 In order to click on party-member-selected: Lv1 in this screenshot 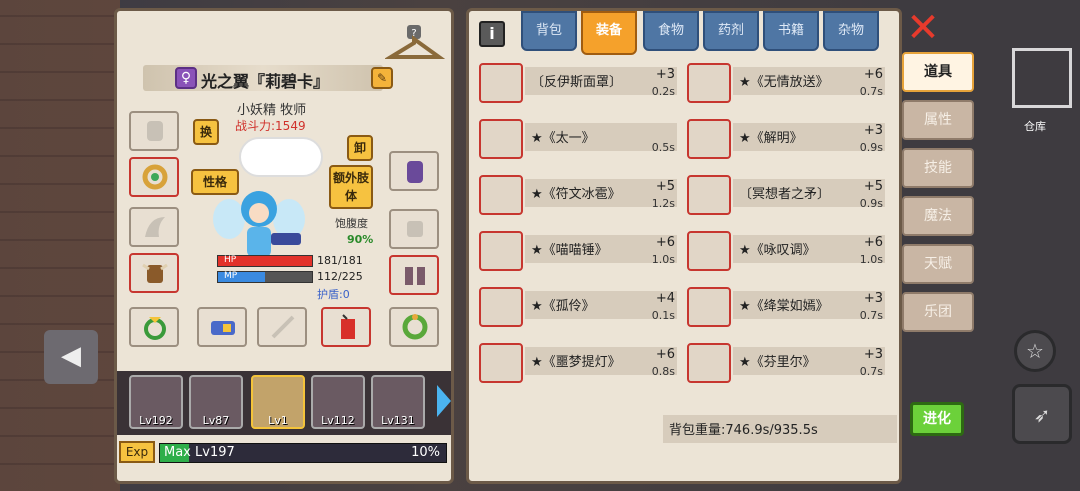, I will do `click(278, 402)`.